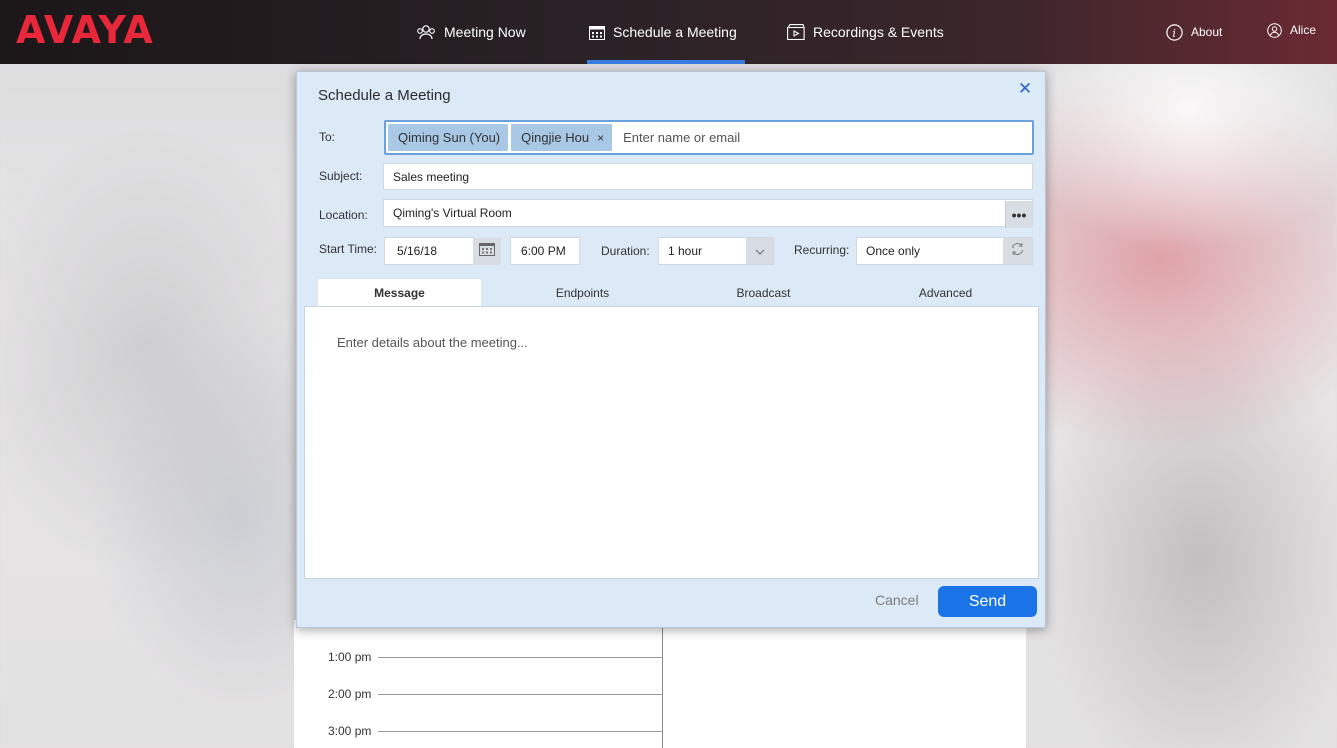  I want to click on recipient-name: Qiming Sun (You), so click(449, 137).